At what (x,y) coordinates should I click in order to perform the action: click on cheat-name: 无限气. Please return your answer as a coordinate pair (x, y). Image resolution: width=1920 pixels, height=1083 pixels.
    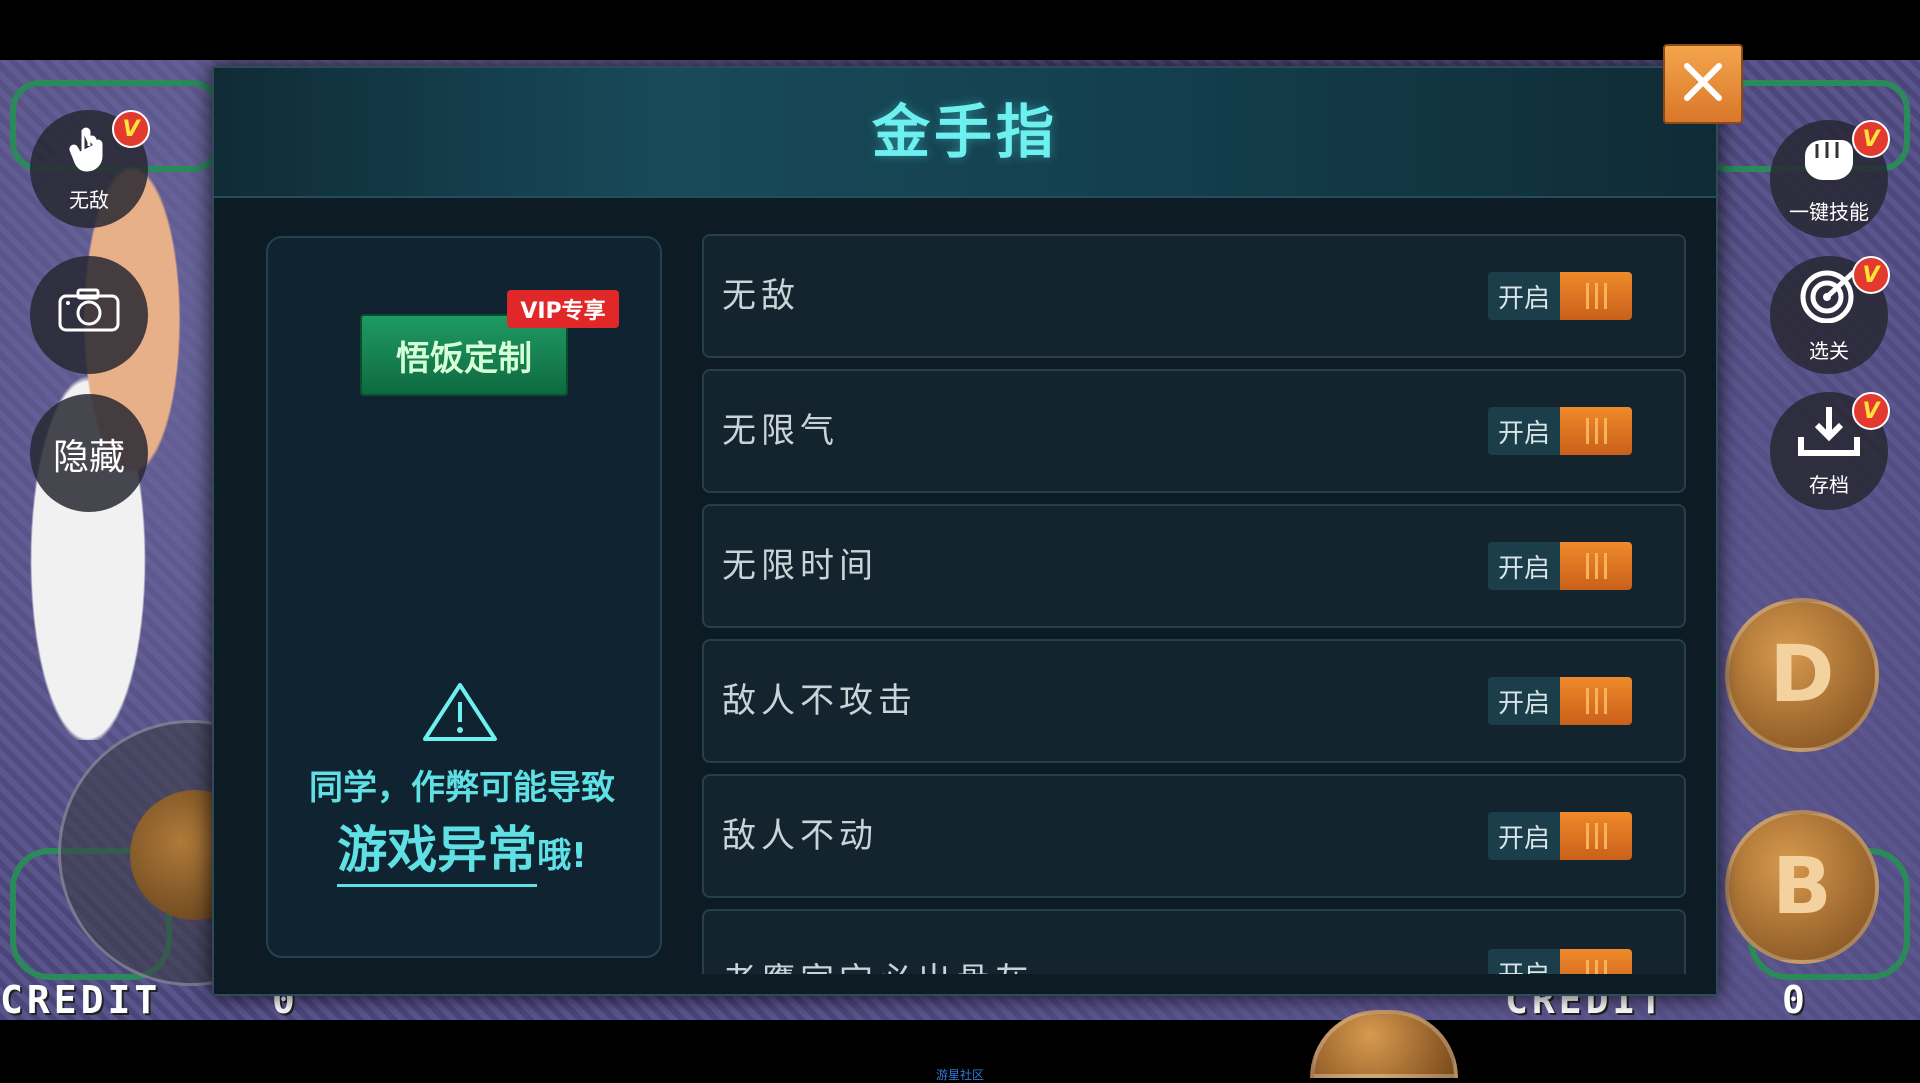
    Looking at the image, I should click on (780, 431).